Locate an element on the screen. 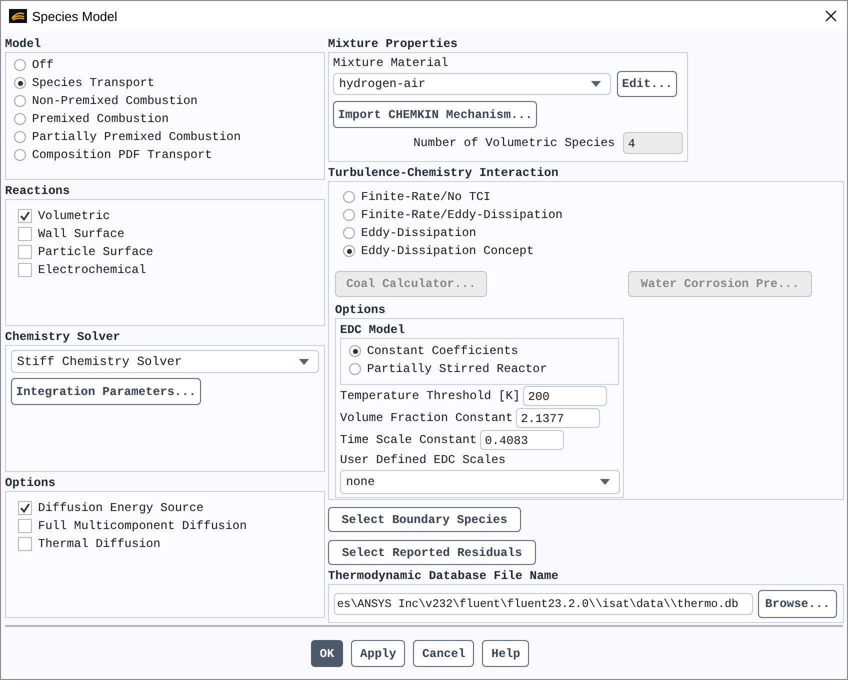 The width and height of the screenshot is (848, 680). section-heading: Turbulence-Chemistry Interaction is located at coordinates (444, 173).